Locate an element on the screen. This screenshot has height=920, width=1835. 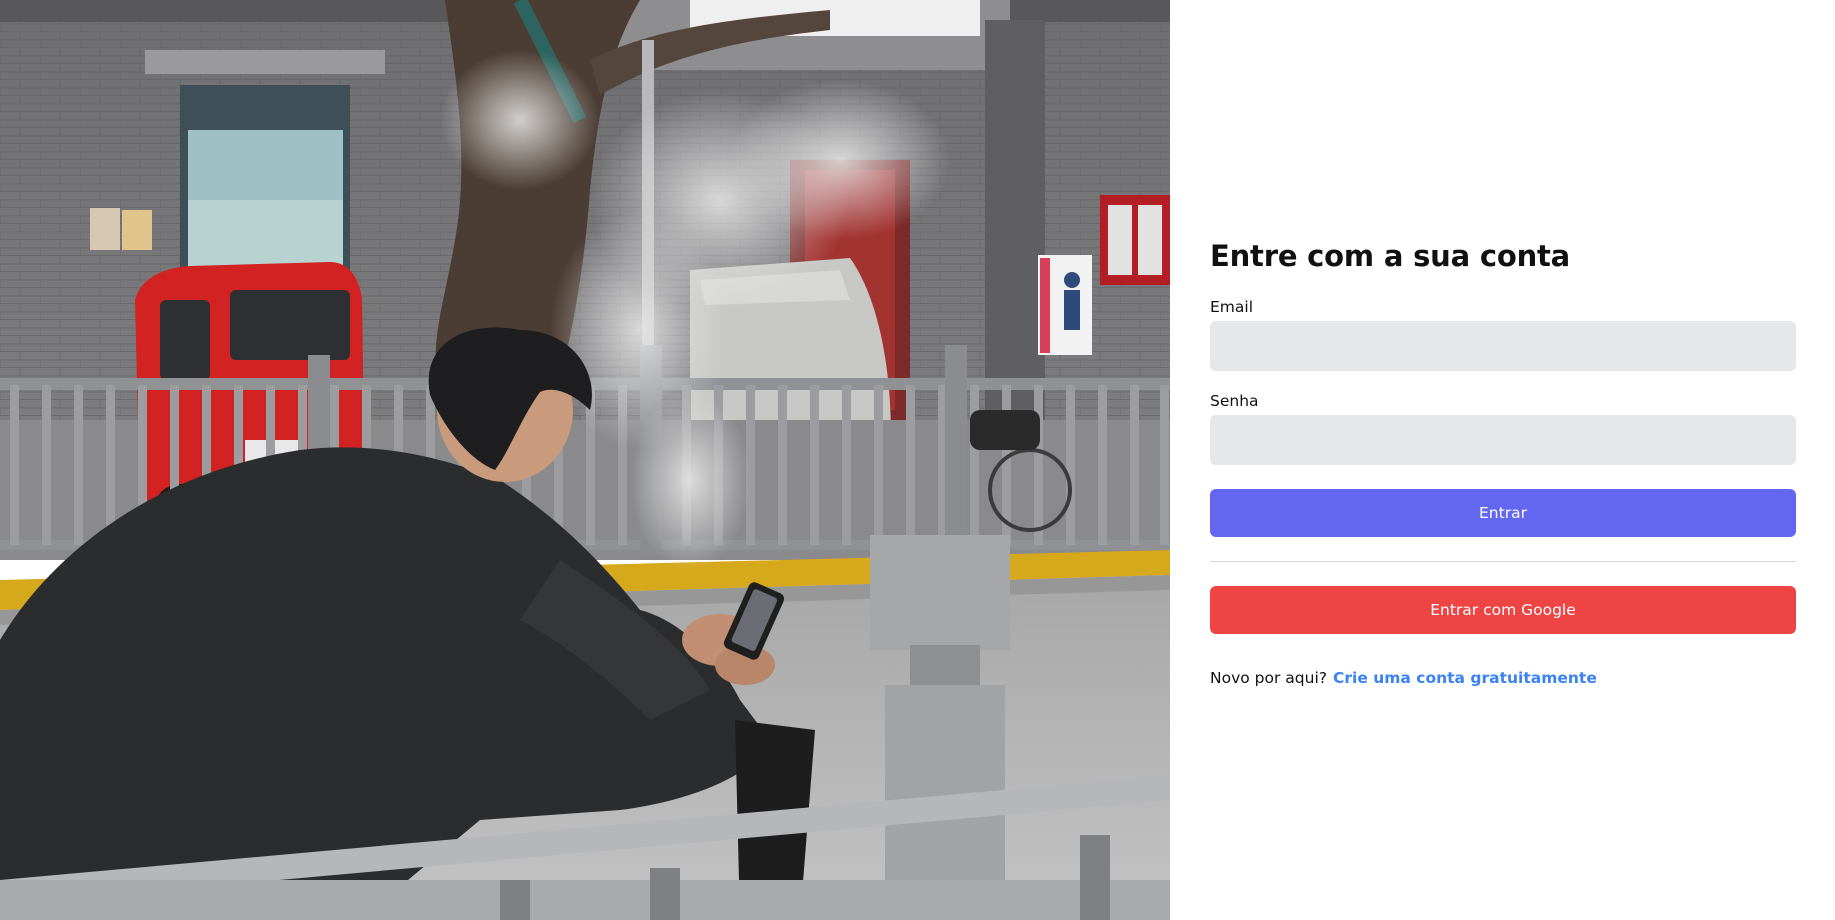
email-label: Email is located at coordinates (1232, 307).